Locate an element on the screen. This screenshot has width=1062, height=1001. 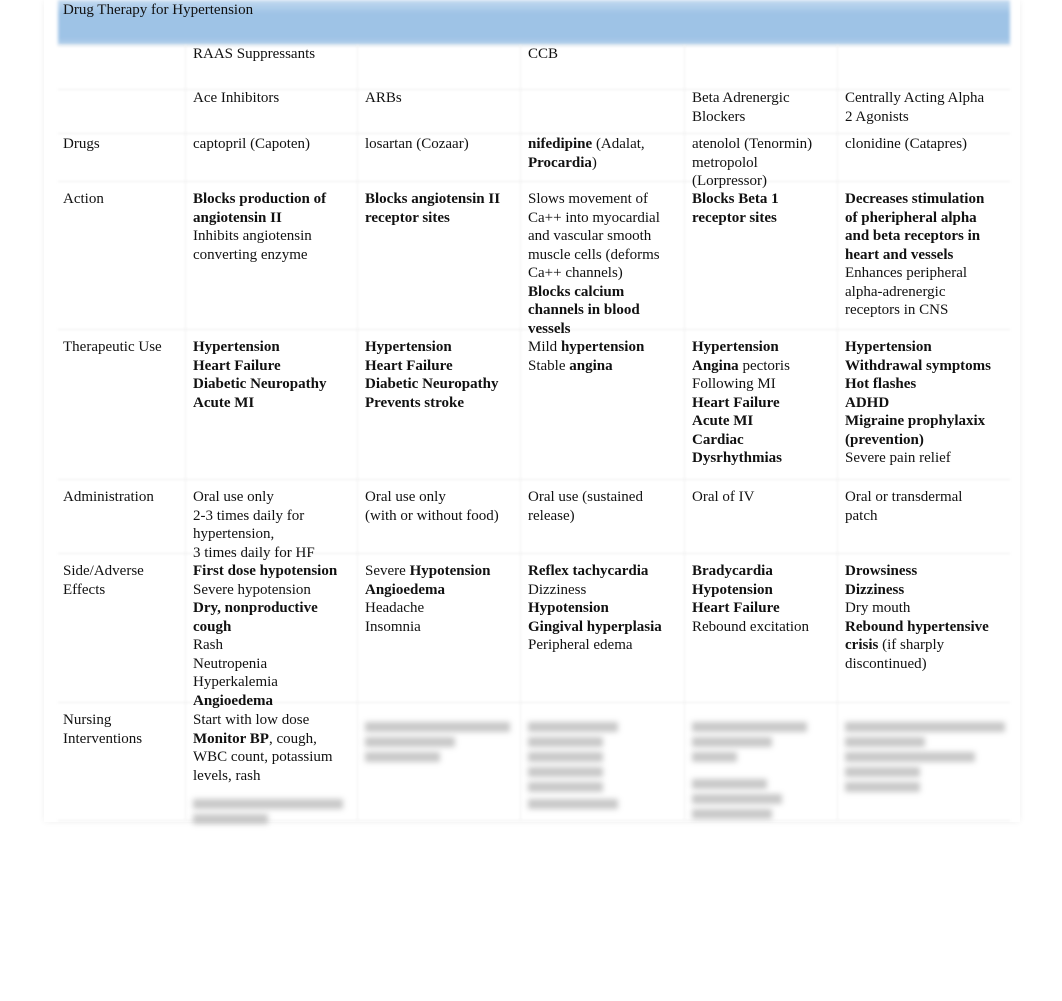
cell-line: crisis (if sharply is located at coordinates (917, 645).